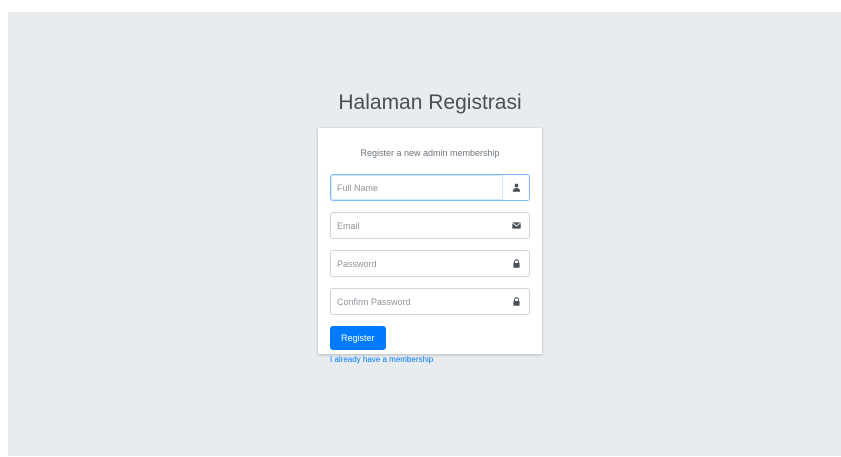  What do you see at coordinates (416, 225) in the screenshot?
I see `email-input` at bounding box center [416, 225].